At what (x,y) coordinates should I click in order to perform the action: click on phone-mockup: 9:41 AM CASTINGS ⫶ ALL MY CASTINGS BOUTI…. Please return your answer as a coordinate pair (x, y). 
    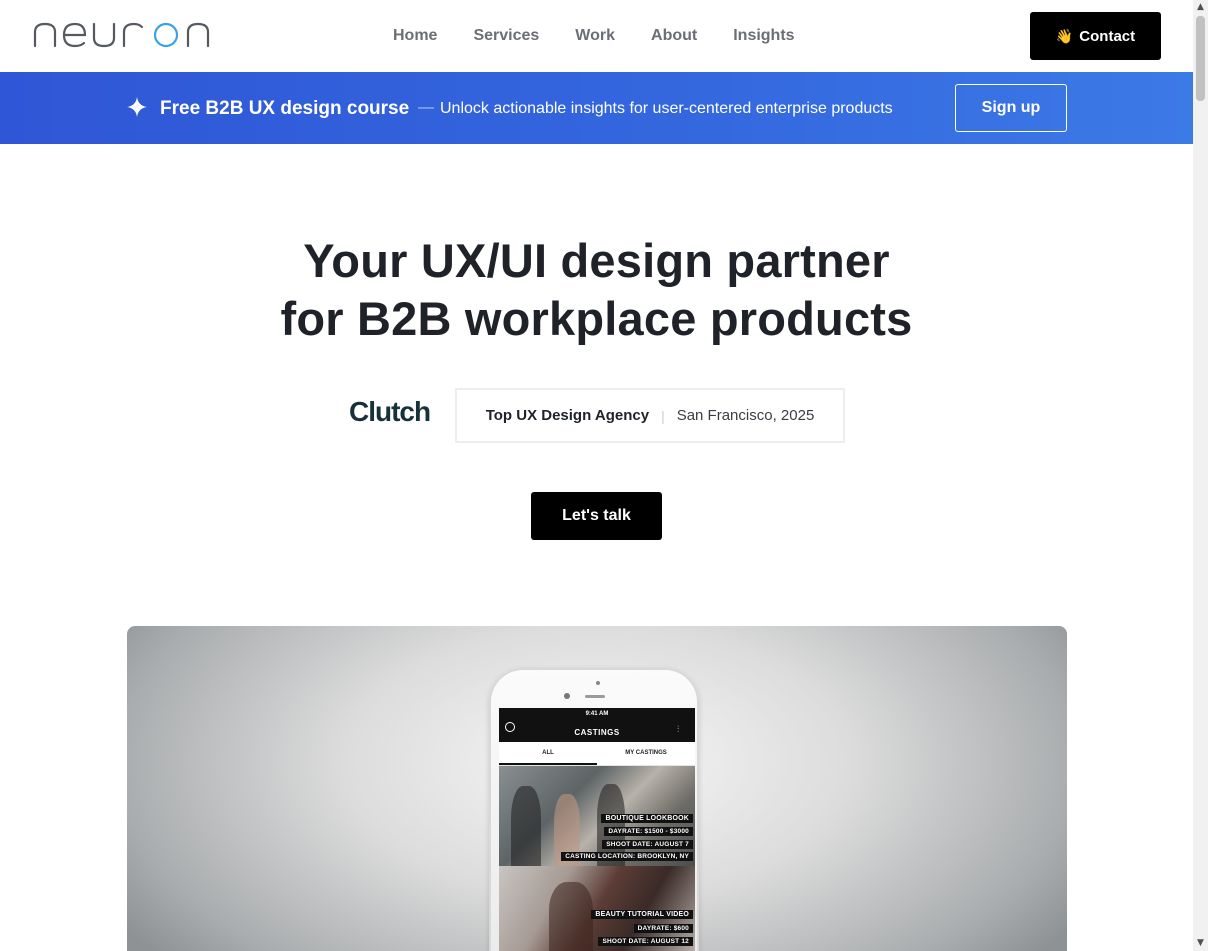
    Looking at the image, I should click on (594, 809).